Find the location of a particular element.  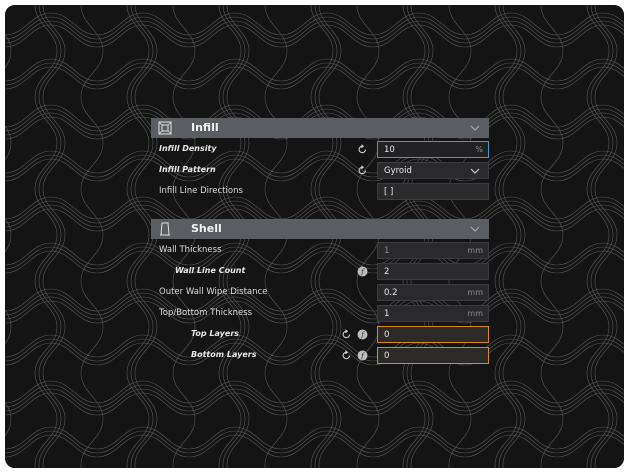

outer-wall-wipe-distance-input: 0.2 mm is located at coordinates (433, 292).